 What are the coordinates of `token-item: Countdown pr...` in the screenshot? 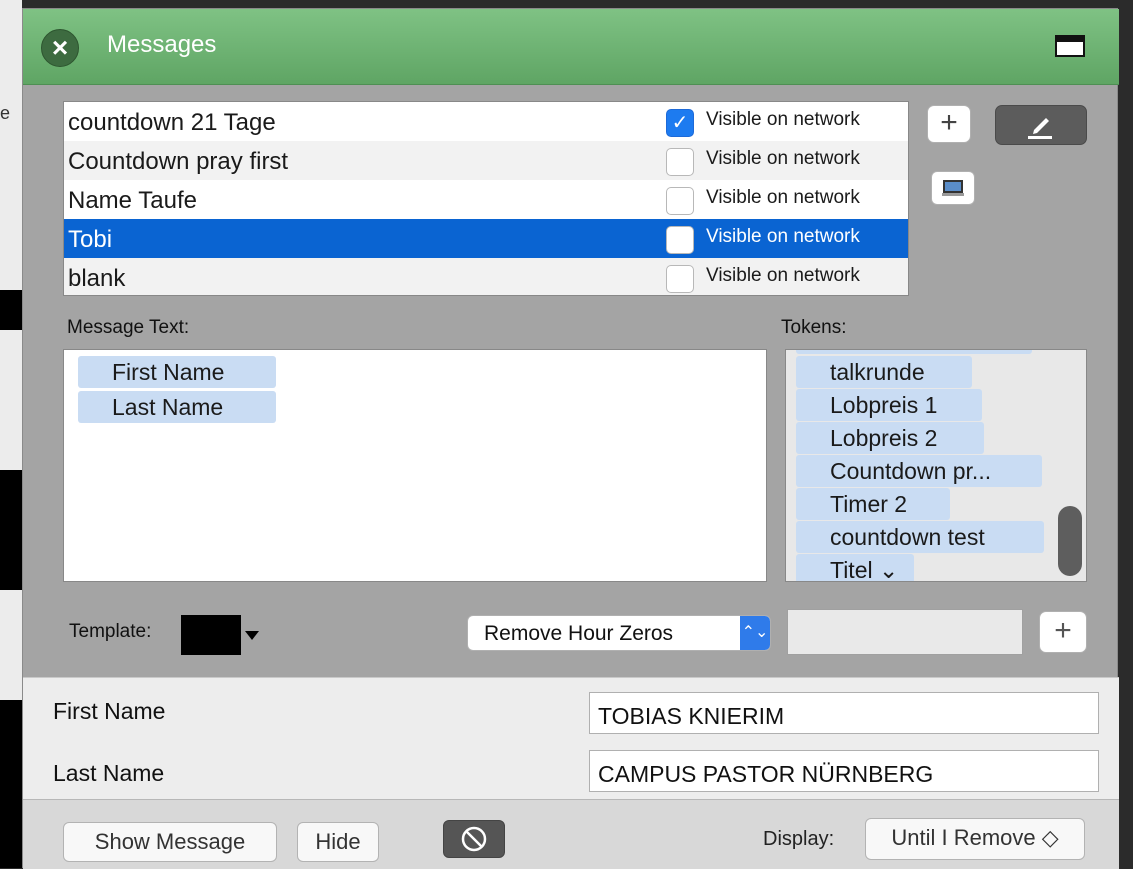 It's located at (919, 471).